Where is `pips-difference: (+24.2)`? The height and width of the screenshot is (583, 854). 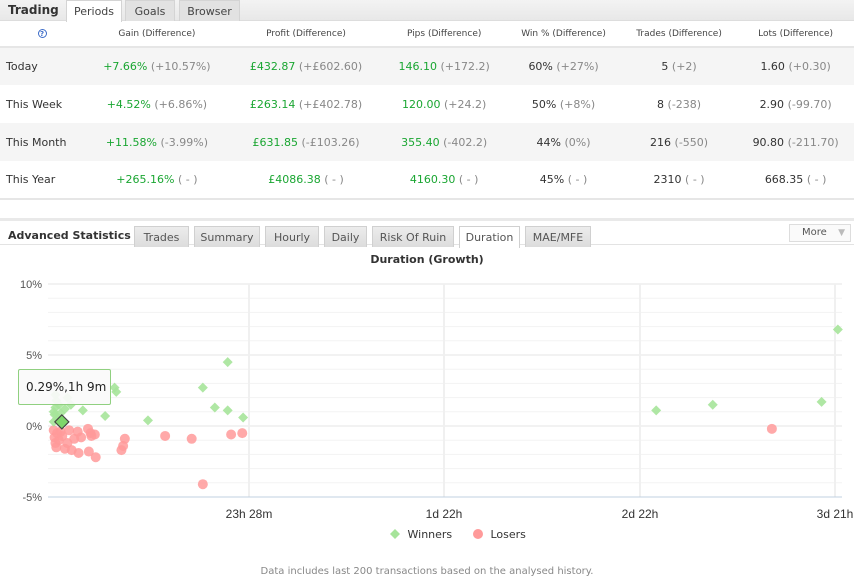
pips-difference: (+24.2) is located at coordinates (465, 104).